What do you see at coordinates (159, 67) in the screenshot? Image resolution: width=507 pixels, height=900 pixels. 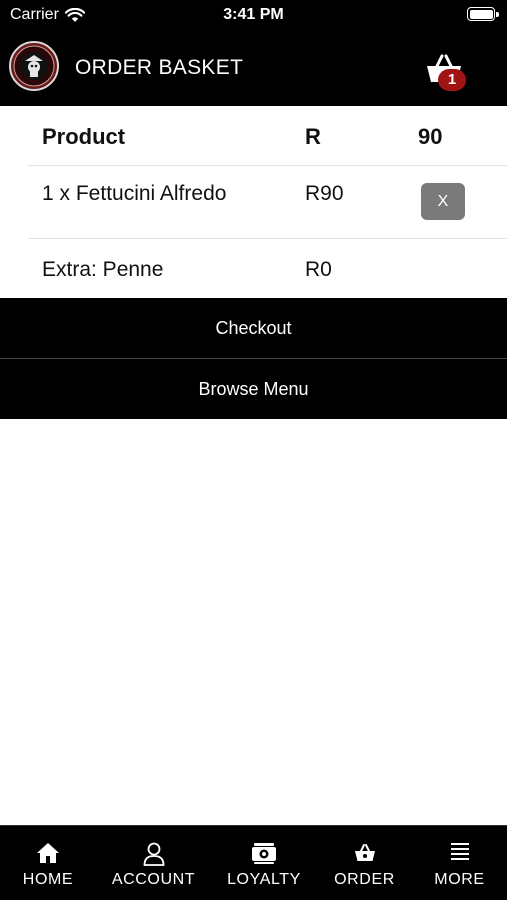 I see `page-title: ORDER BASKET` at bounding box center [159, 67].